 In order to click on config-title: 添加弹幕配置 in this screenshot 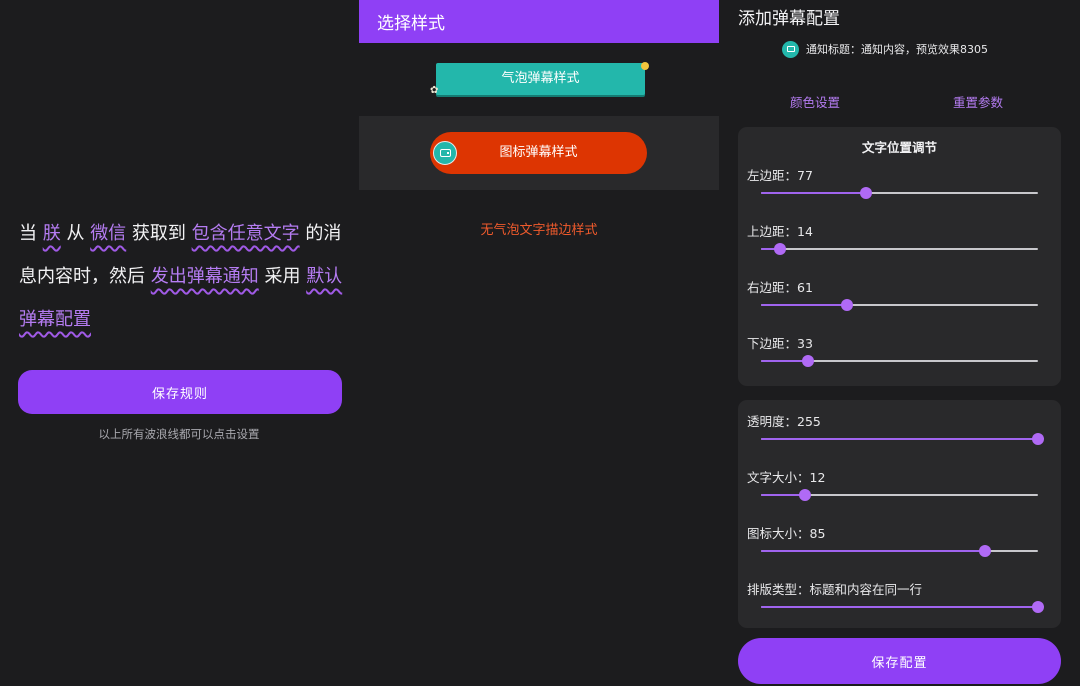, I will do `click(789, 19)`.